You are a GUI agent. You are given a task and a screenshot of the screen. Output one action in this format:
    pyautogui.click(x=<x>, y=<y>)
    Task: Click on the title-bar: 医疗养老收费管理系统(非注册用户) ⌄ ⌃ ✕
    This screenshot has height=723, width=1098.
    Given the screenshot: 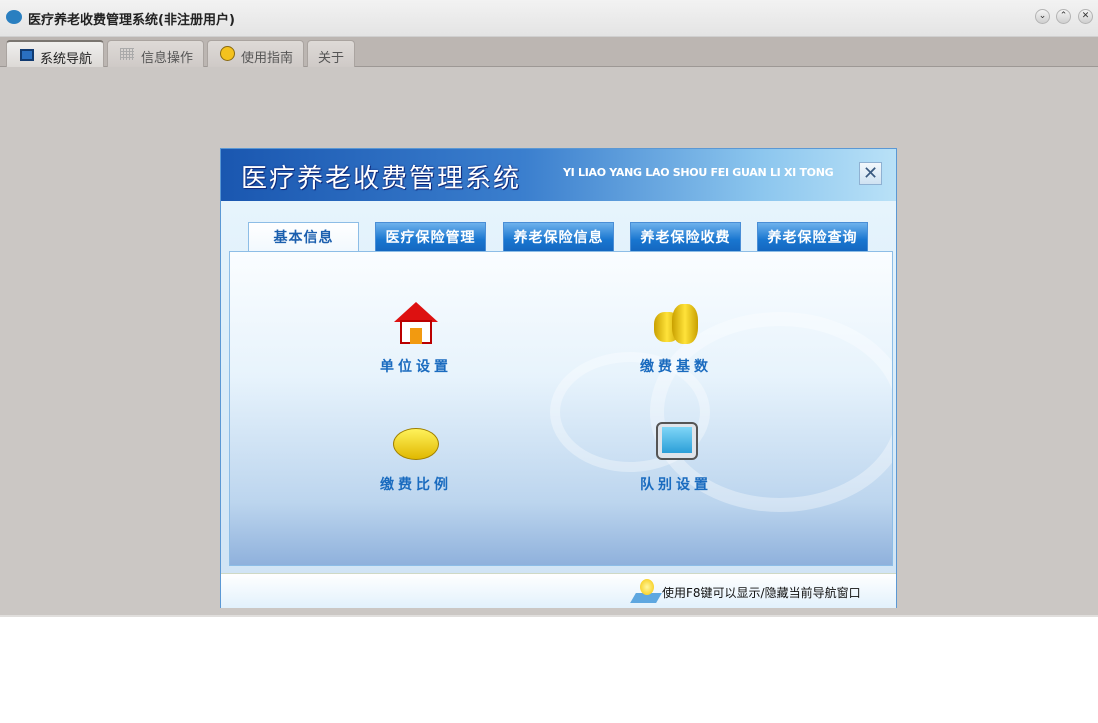 What is the action you would take?
    pyautogui.click(x=549, y=18)
    